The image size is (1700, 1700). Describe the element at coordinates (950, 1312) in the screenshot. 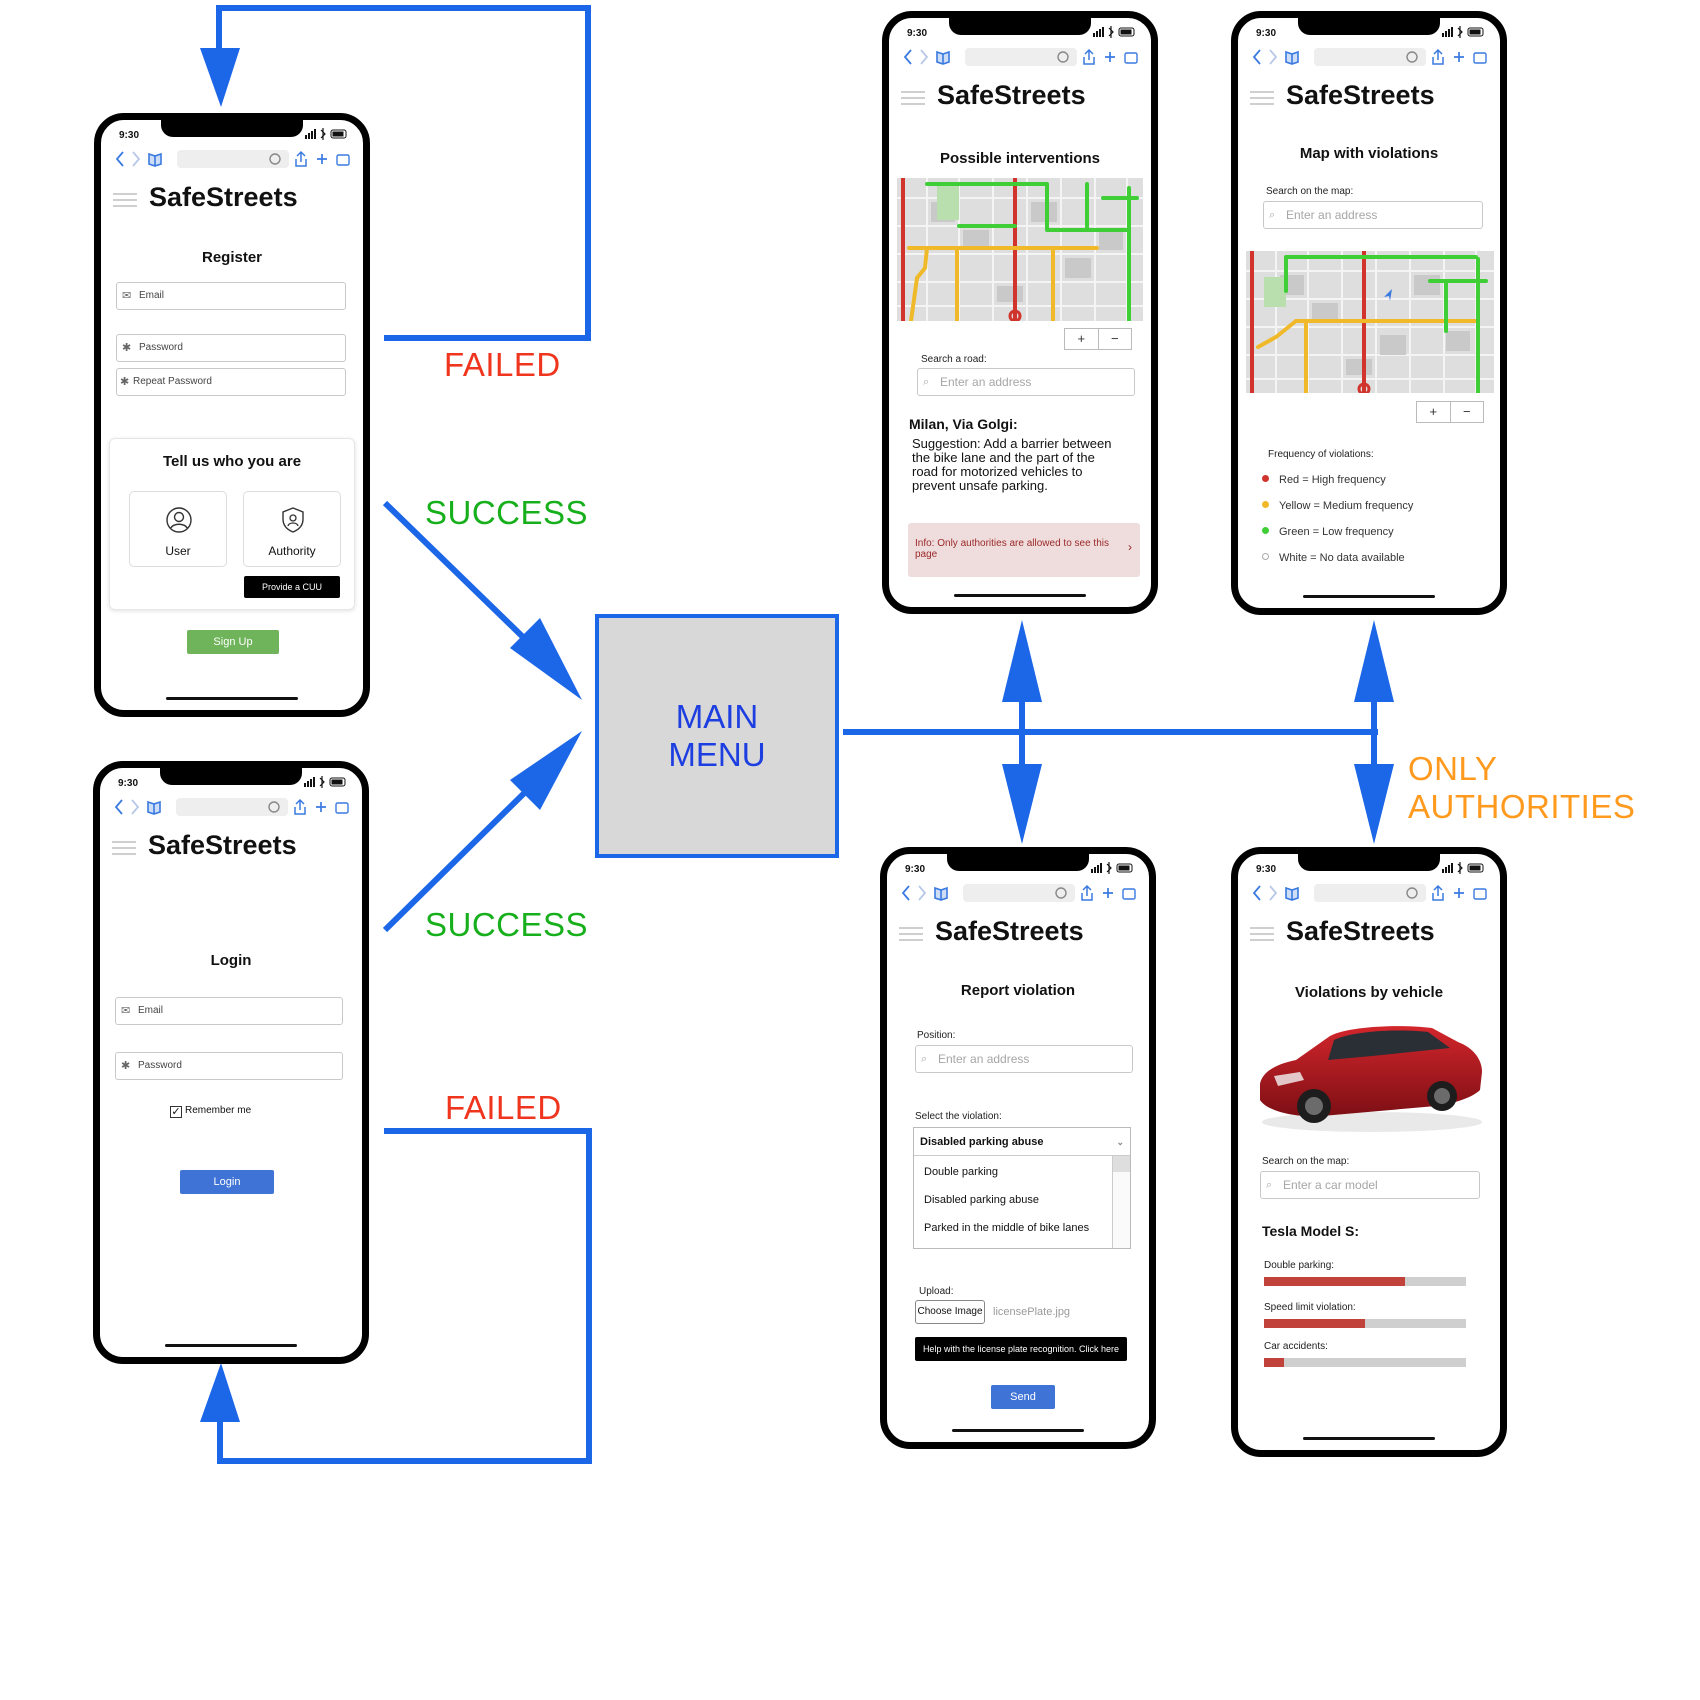

I see `choose-image-button: Choose Image` at that location.